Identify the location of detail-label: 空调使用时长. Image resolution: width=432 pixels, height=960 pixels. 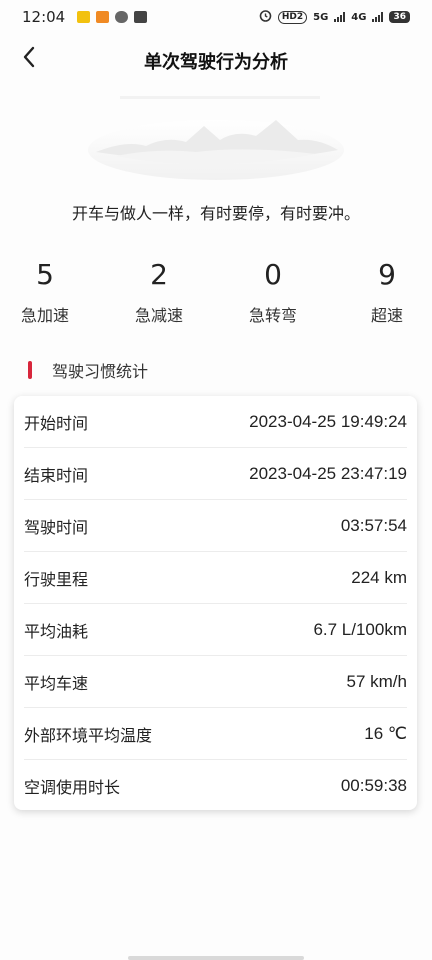
(72, 787).